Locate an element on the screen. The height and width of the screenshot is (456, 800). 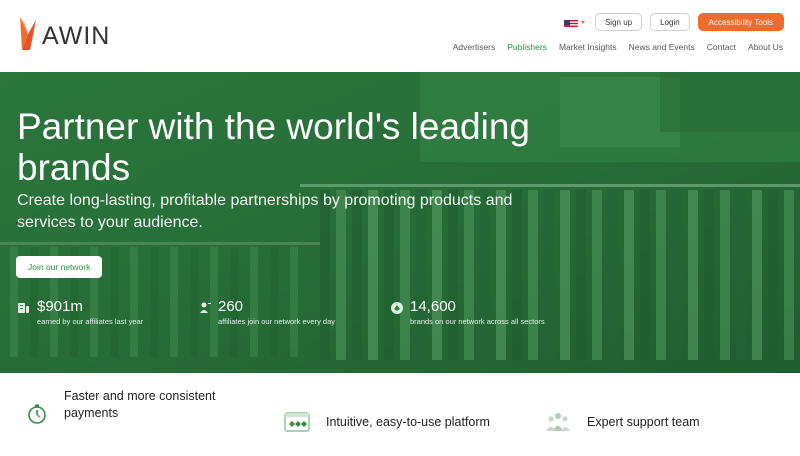
feature-label: Expert support team is located at coordinates (643, 421).